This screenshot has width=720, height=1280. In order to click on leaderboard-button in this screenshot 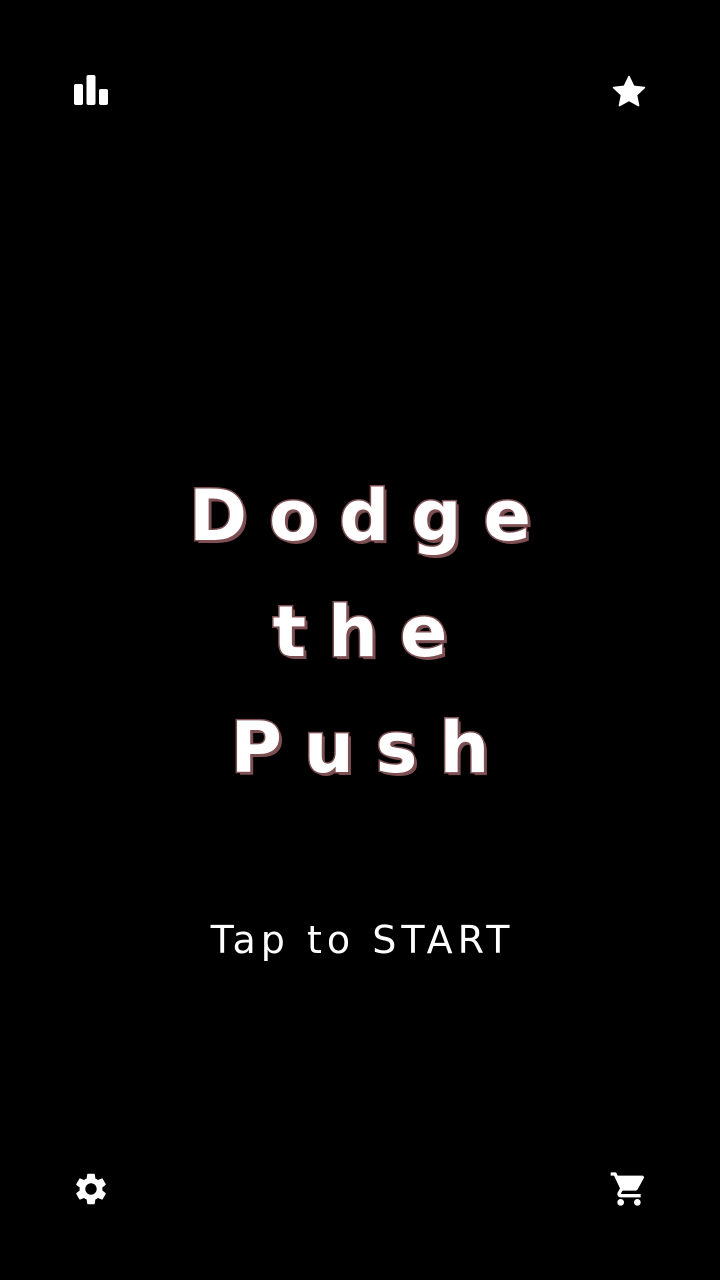, I will do `click(91, 92)`.